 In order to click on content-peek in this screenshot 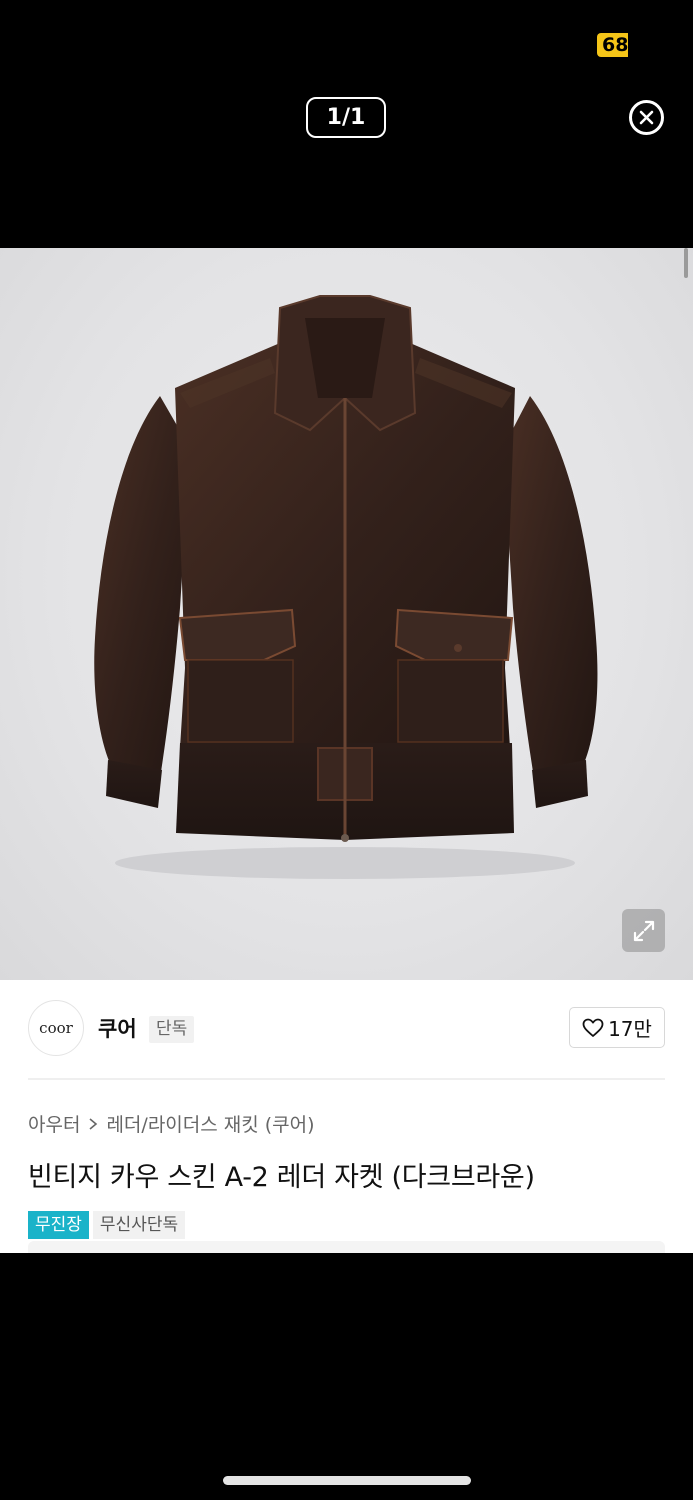, I will do `click(346, 1247)`.